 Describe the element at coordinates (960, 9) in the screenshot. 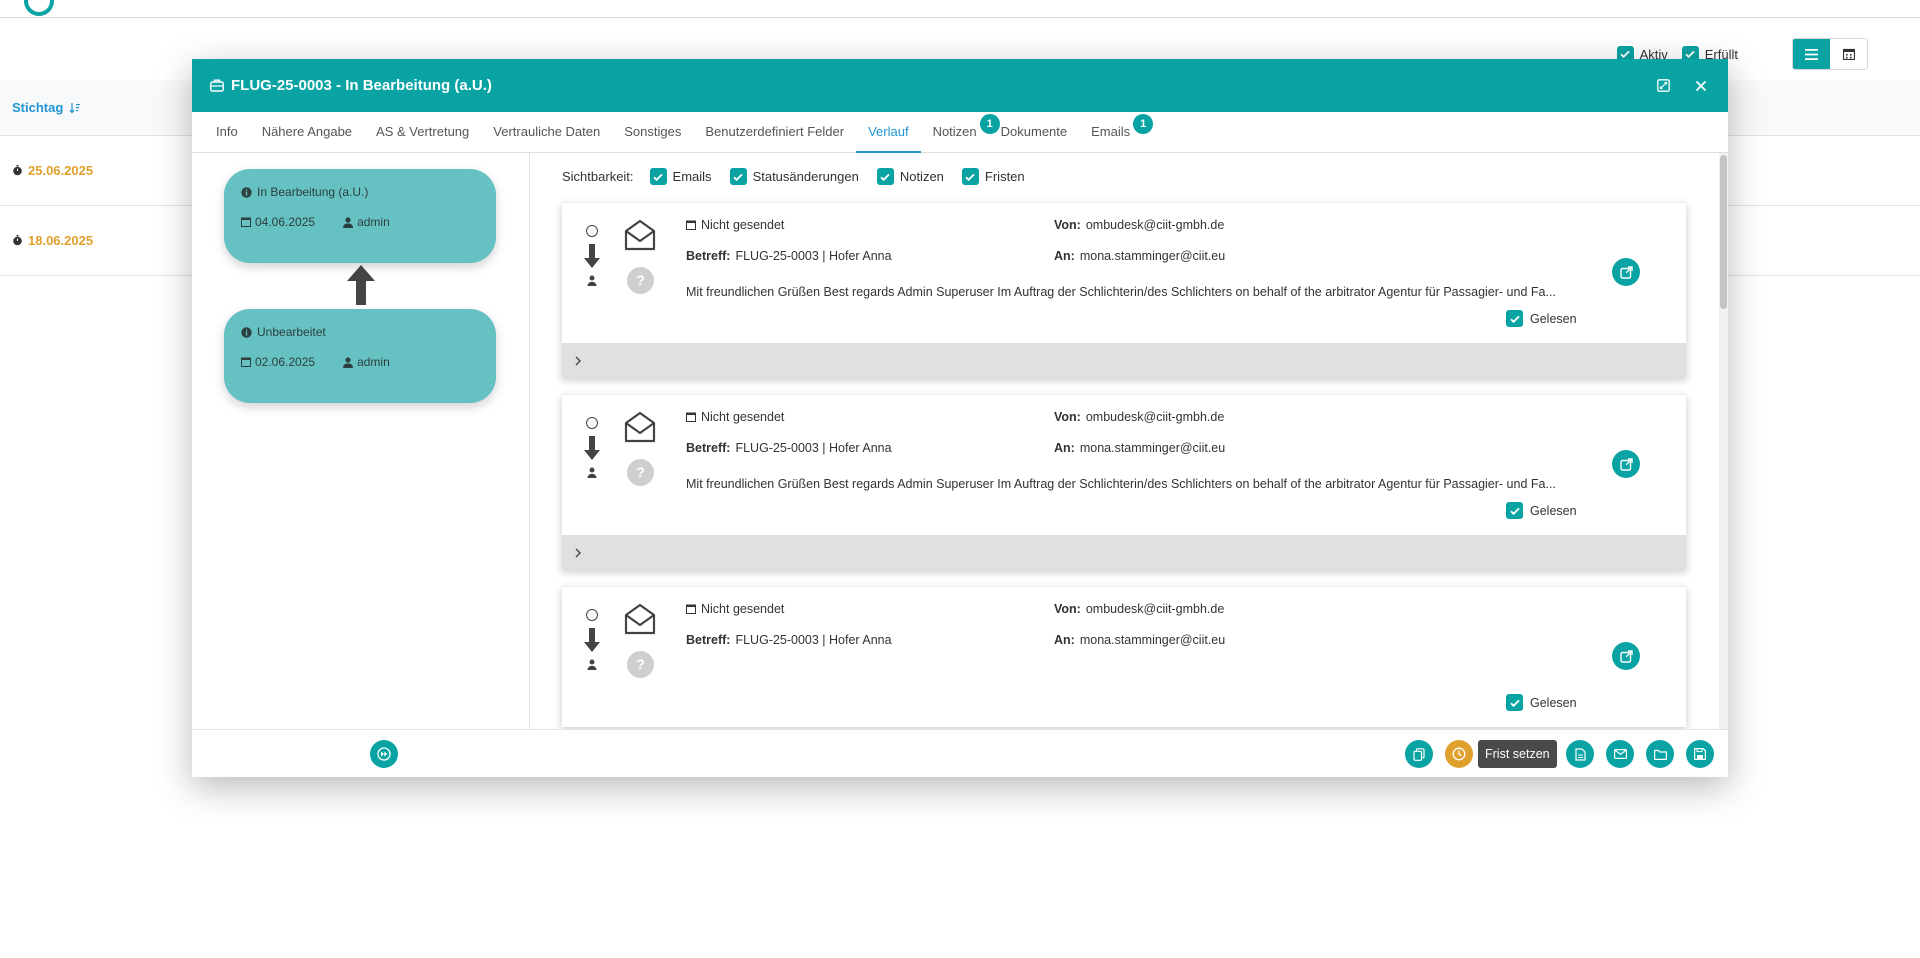

I see `app-topbar` at that location.